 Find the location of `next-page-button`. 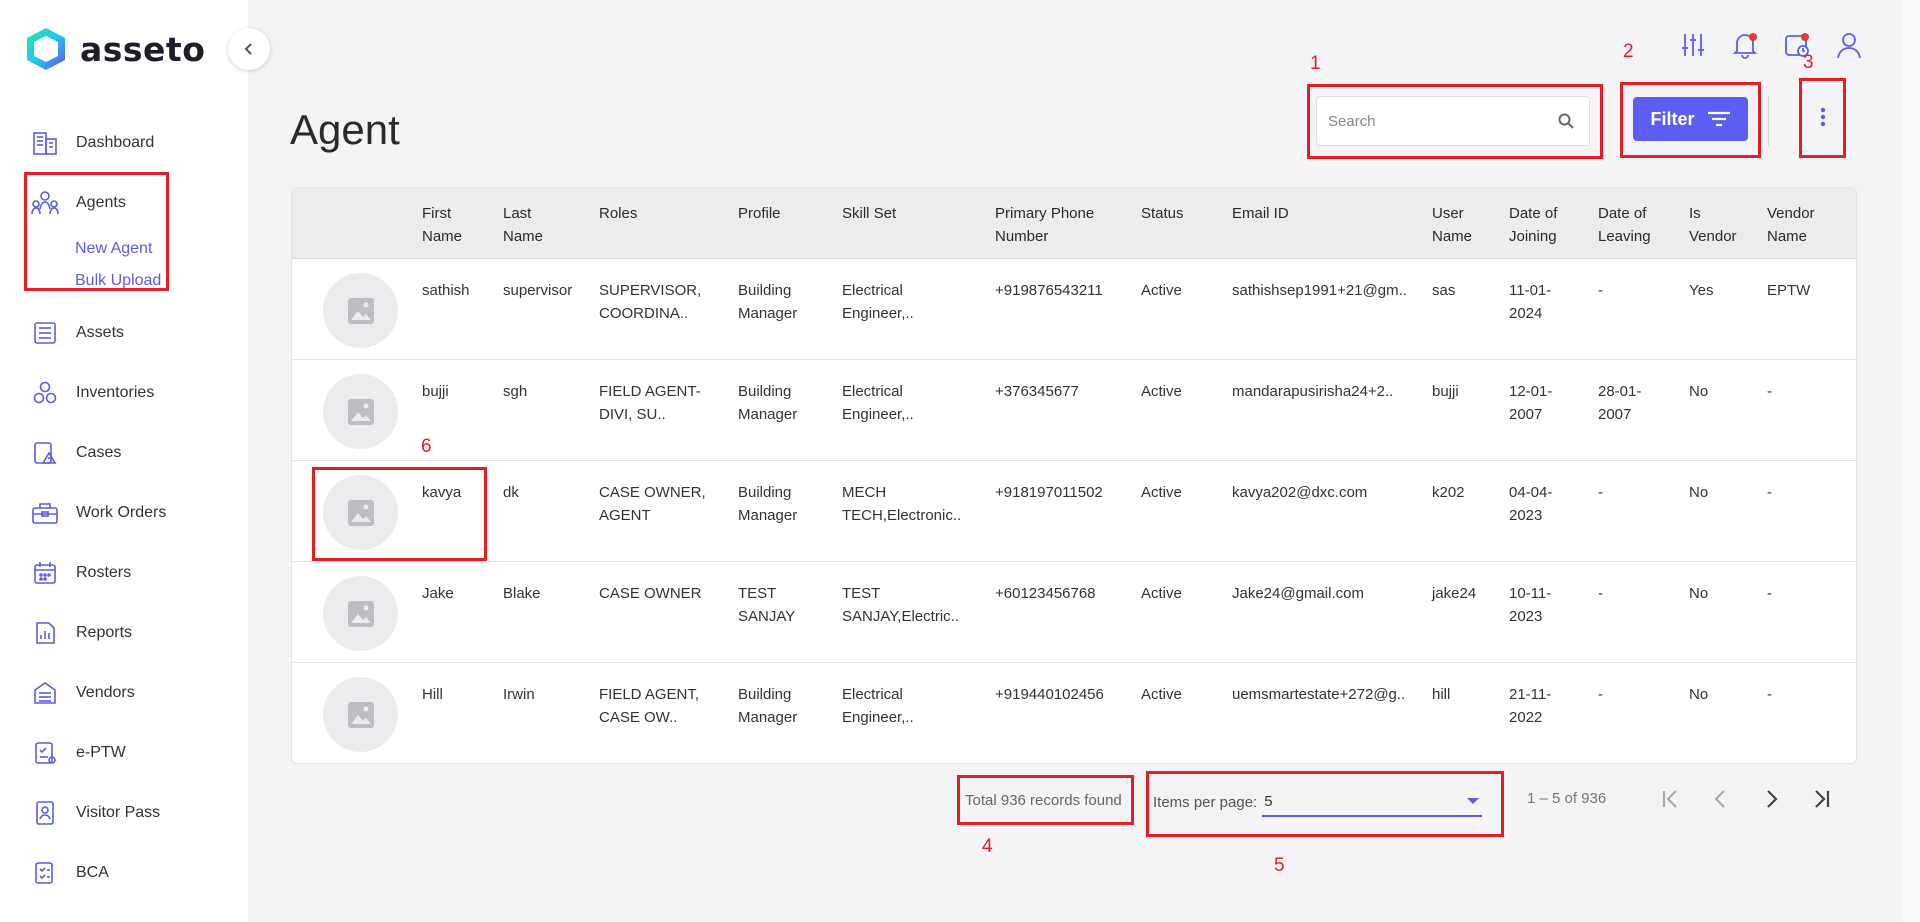

next-page-button is located at coordinates (1771, 799).